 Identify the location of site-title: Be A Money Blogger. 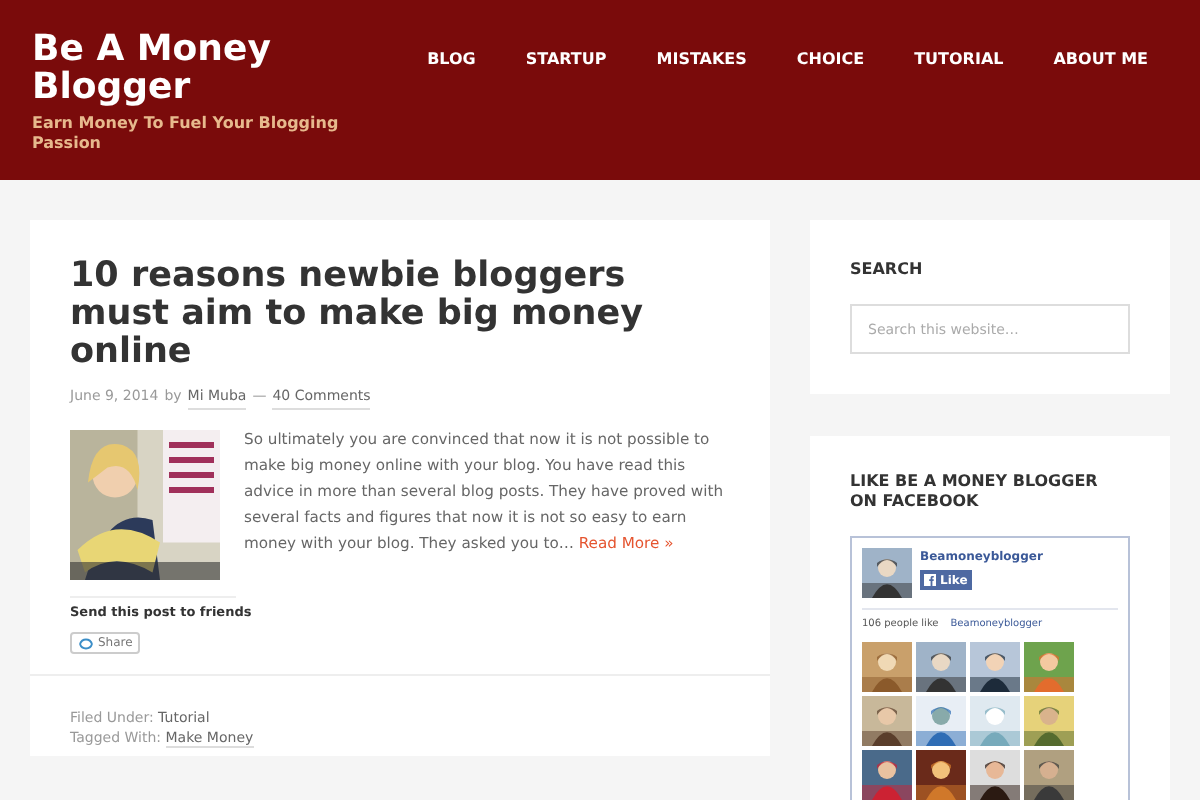
(192, 68).